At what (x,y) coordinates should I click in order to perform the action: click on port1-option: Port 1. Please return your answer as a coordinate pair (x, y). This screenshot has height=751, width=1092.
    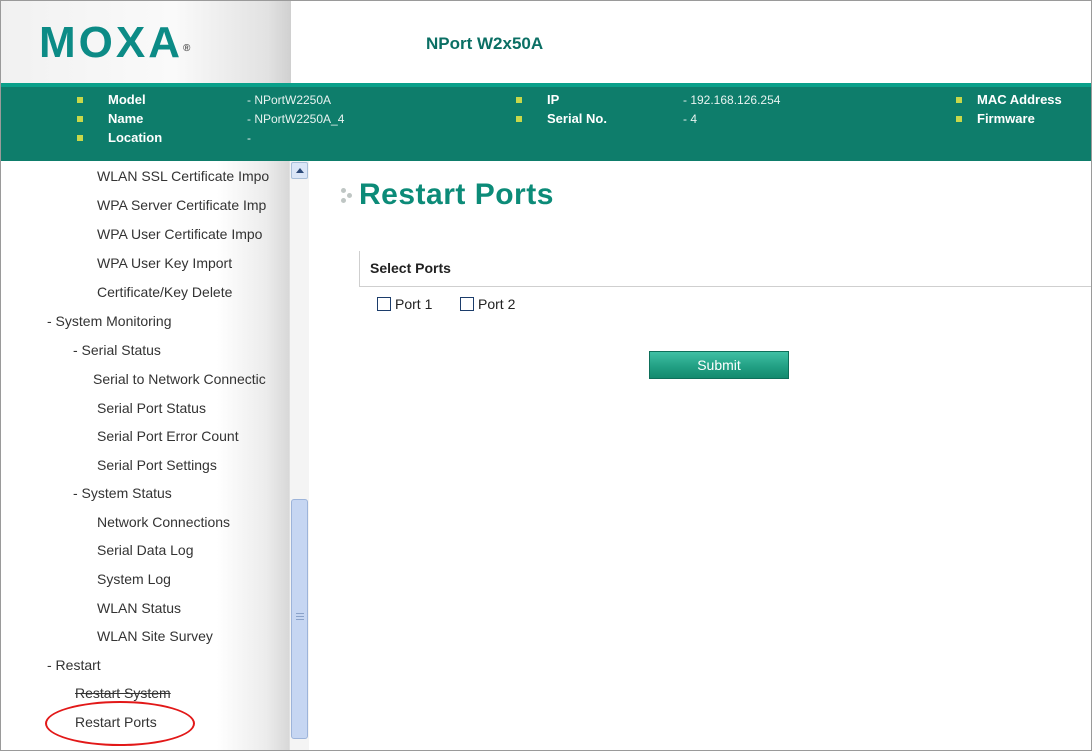
    Looking at the image, I should click on (404, 304).